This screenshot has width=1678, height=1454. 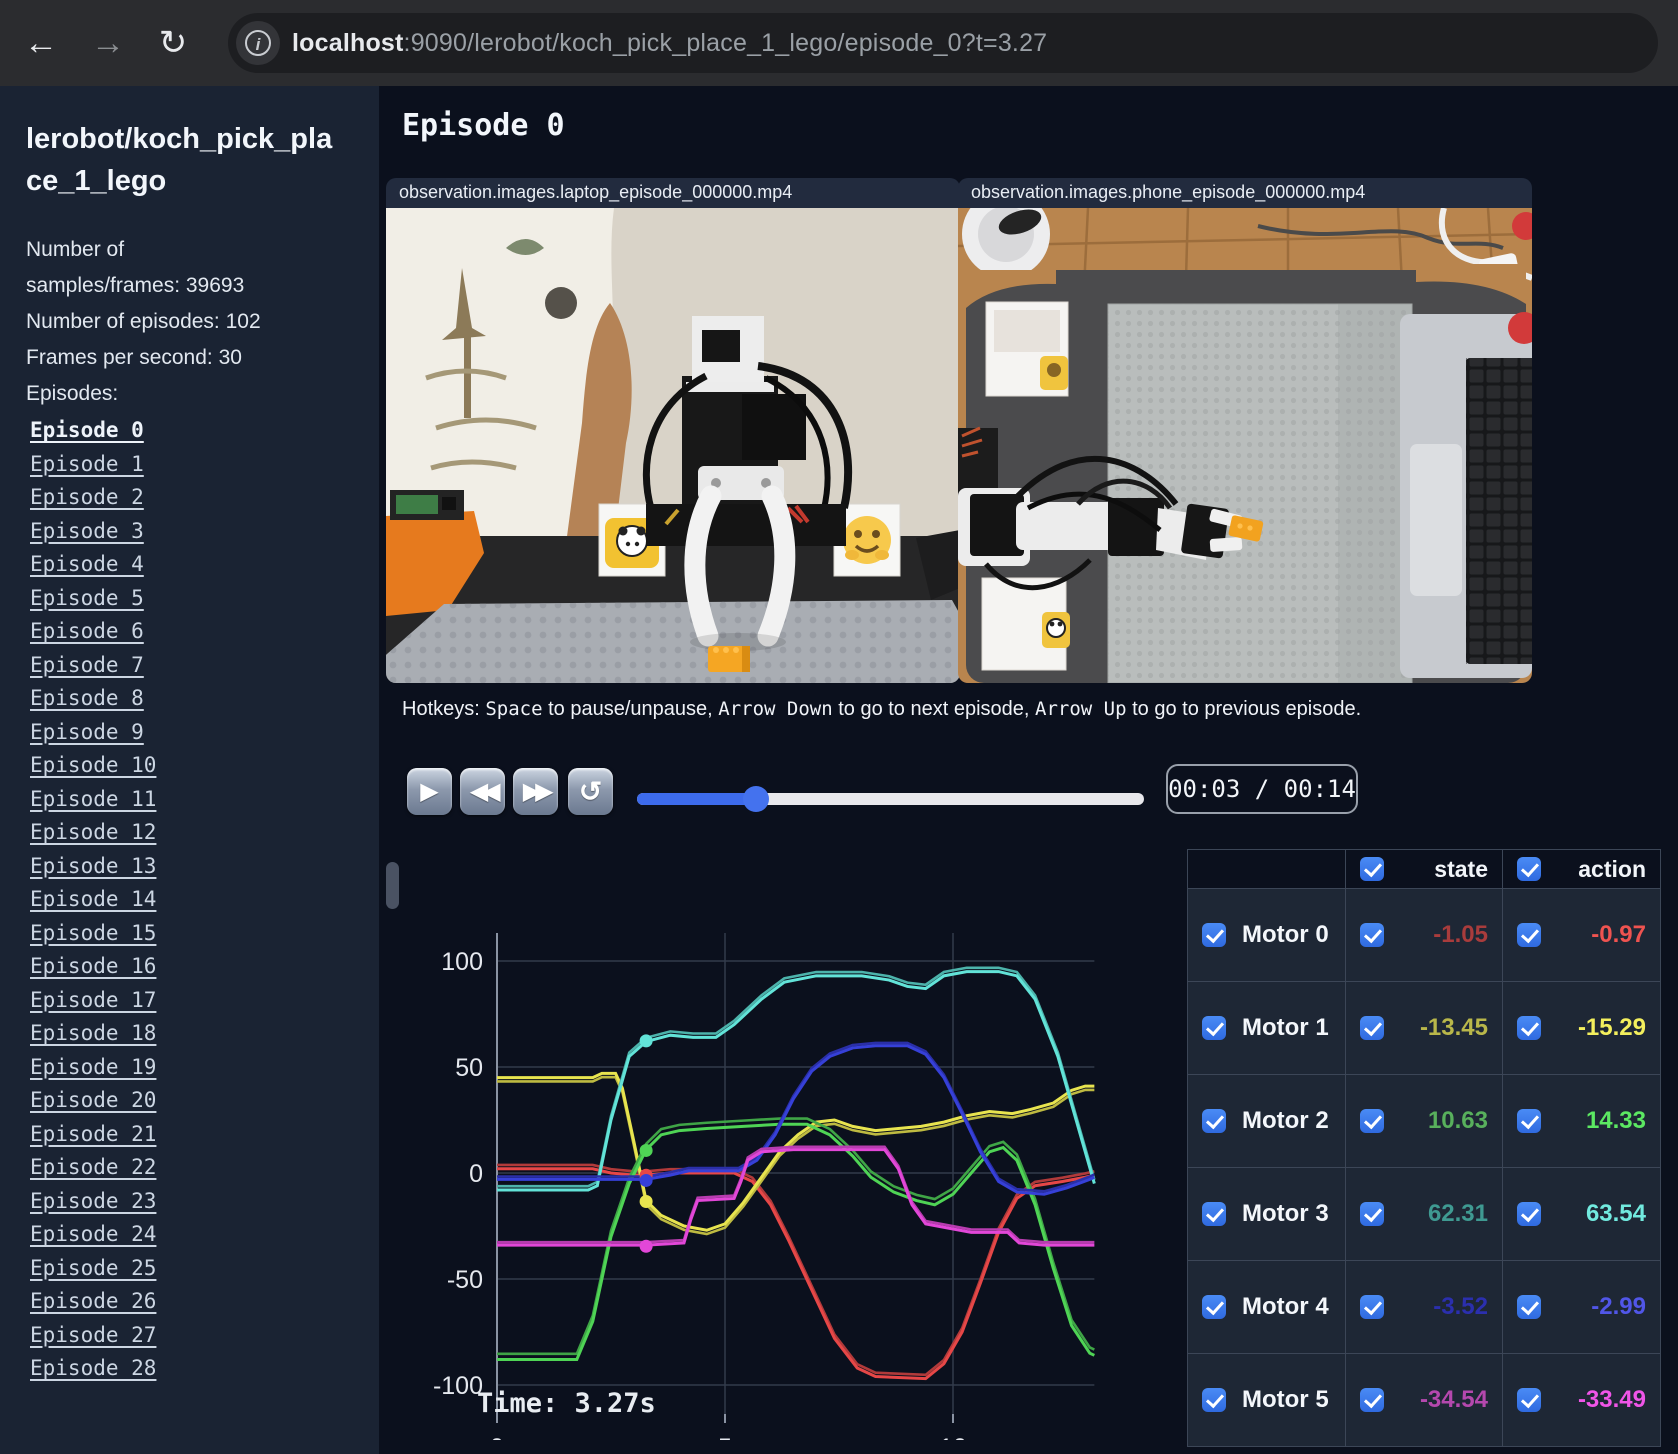 I want to click on episode-link: Episode 2, so click(x=204, y=498).